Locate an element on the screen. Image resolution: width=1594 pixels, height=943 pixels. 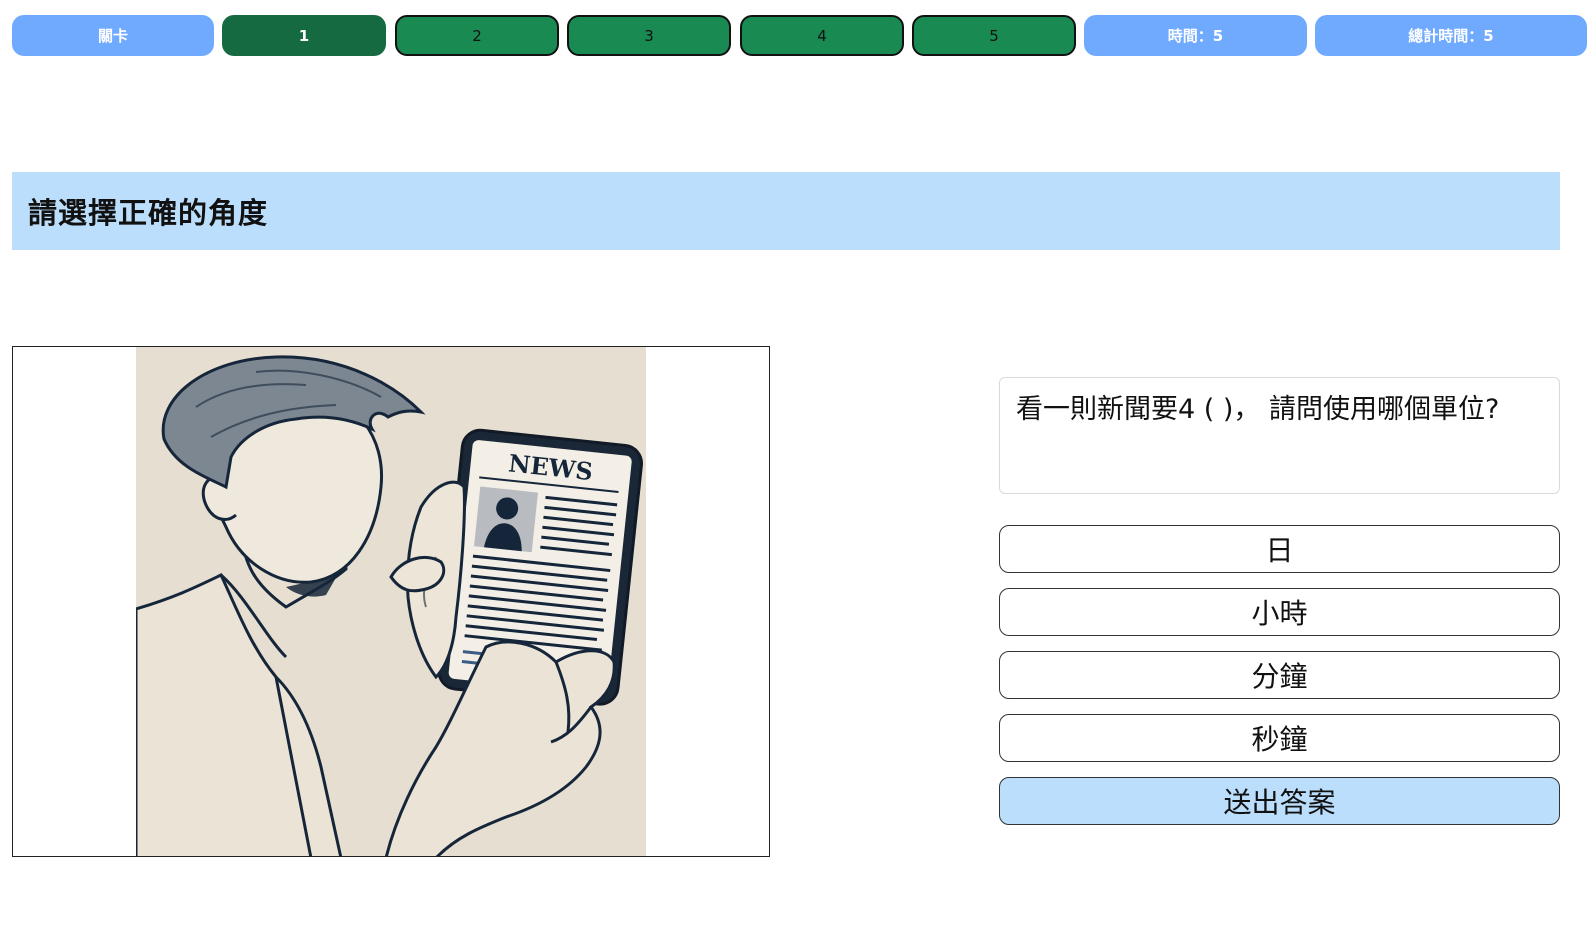
option-second-label: 秒鐘 is located at coordinates (1279, 739).